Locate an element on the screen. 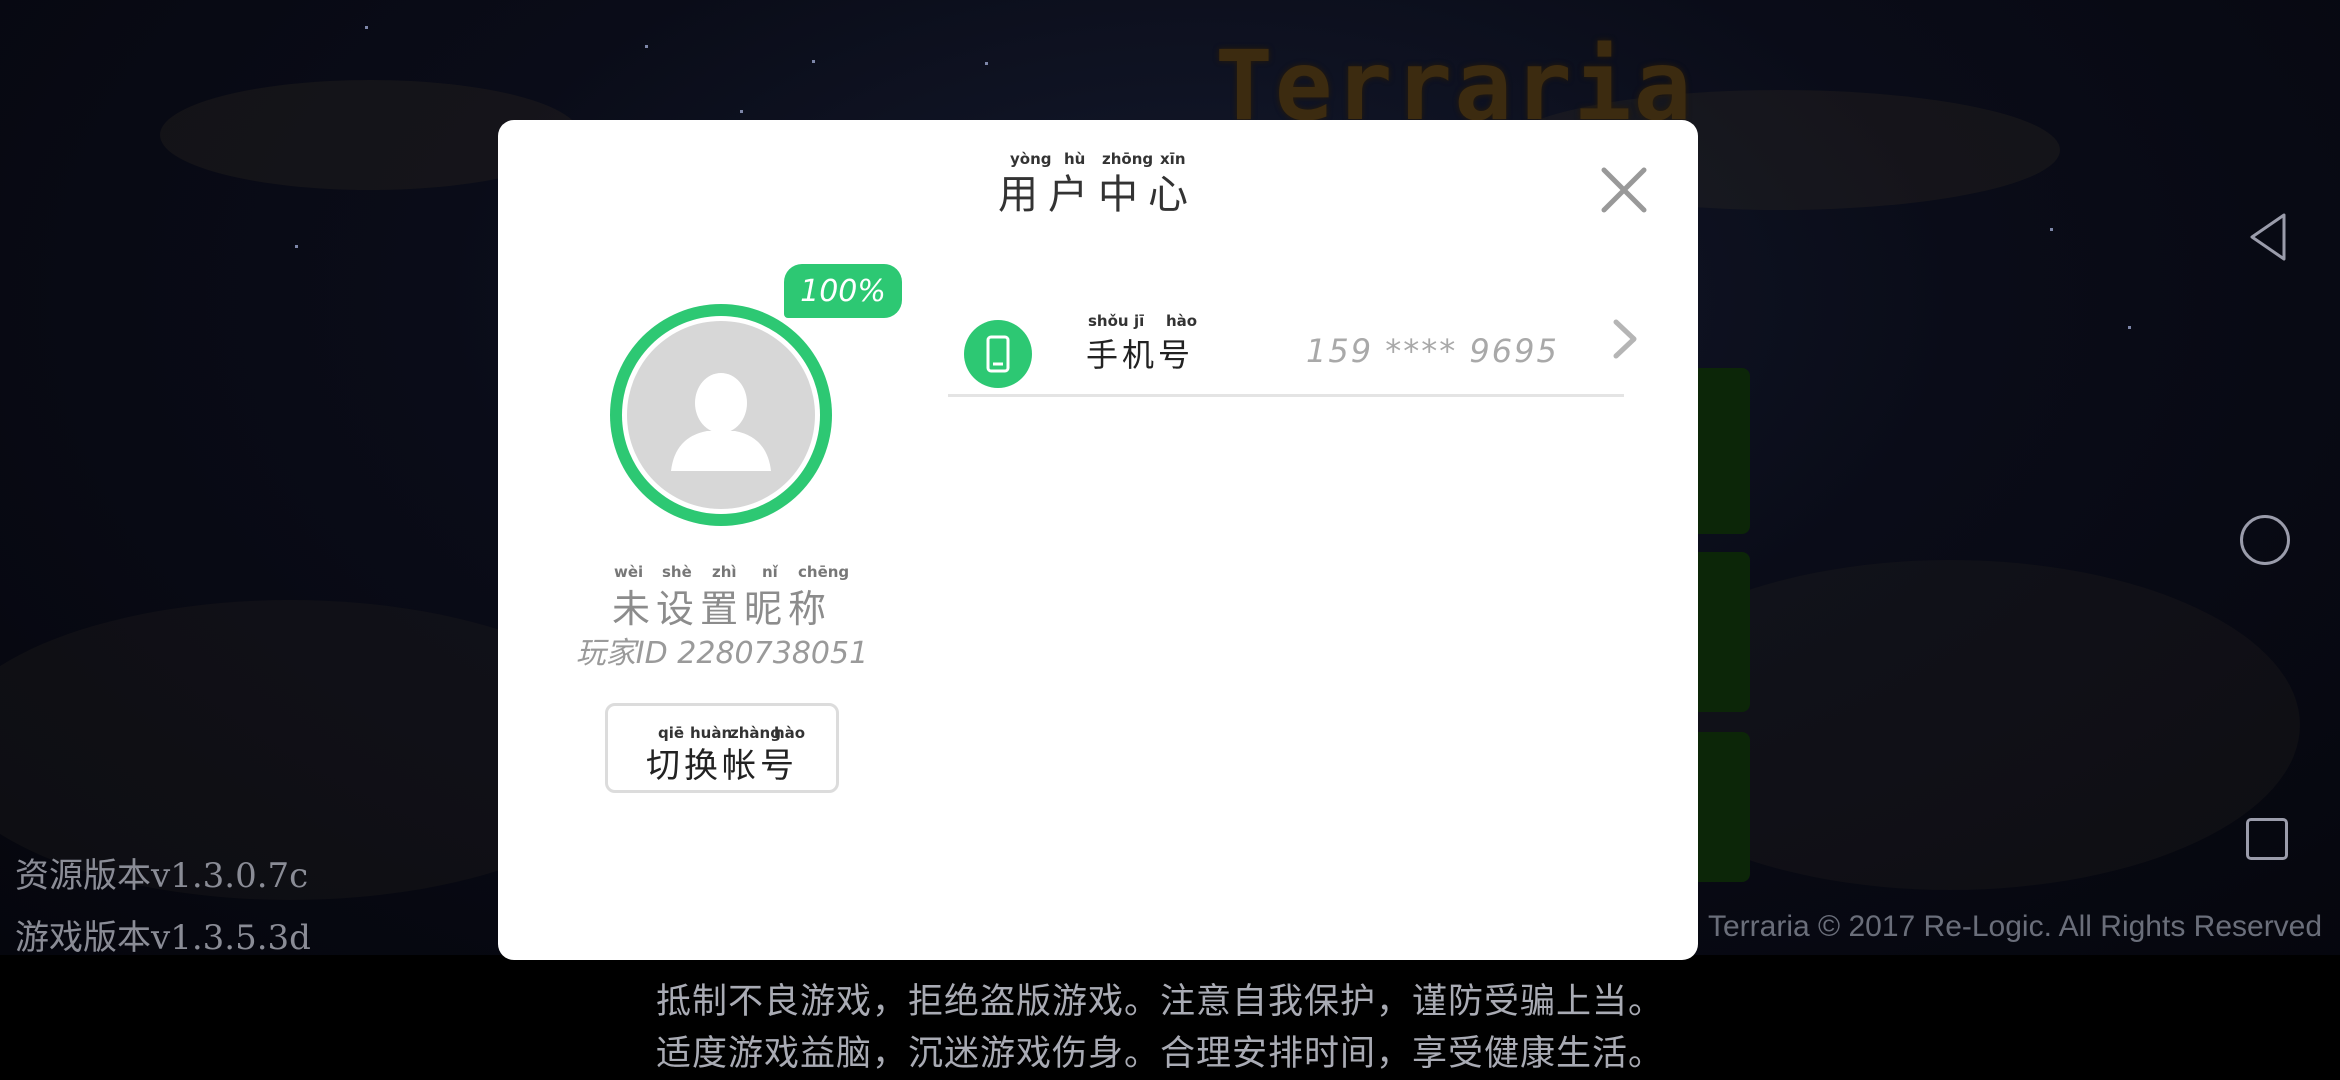 Image resolution: width=2340 pixels, height=1080 pixels. phone-label: 手机号 is located at coordinates (1140, 355).